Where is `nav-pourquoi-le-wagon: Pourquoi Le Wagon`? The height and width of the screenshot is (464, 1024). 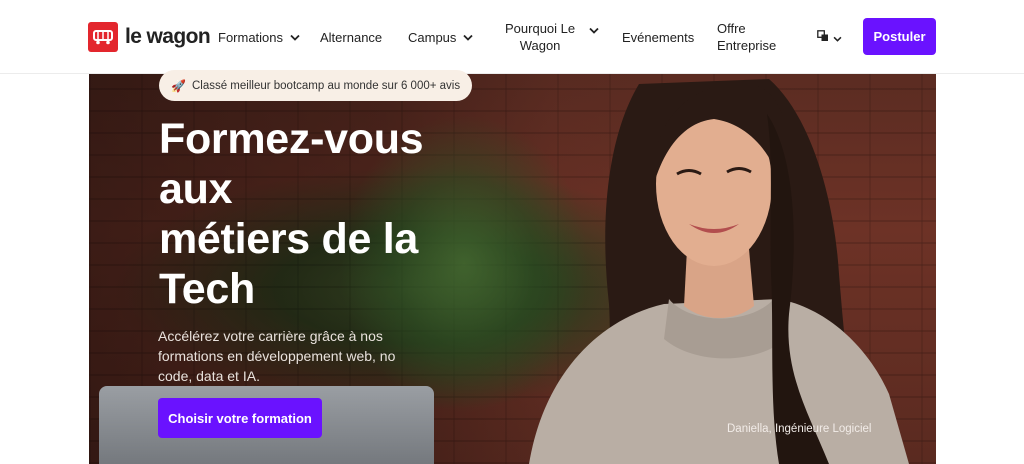 nav-pourquoi-le-wagon: Pourquoi Le Wagon is located at coordinates (552, 37).